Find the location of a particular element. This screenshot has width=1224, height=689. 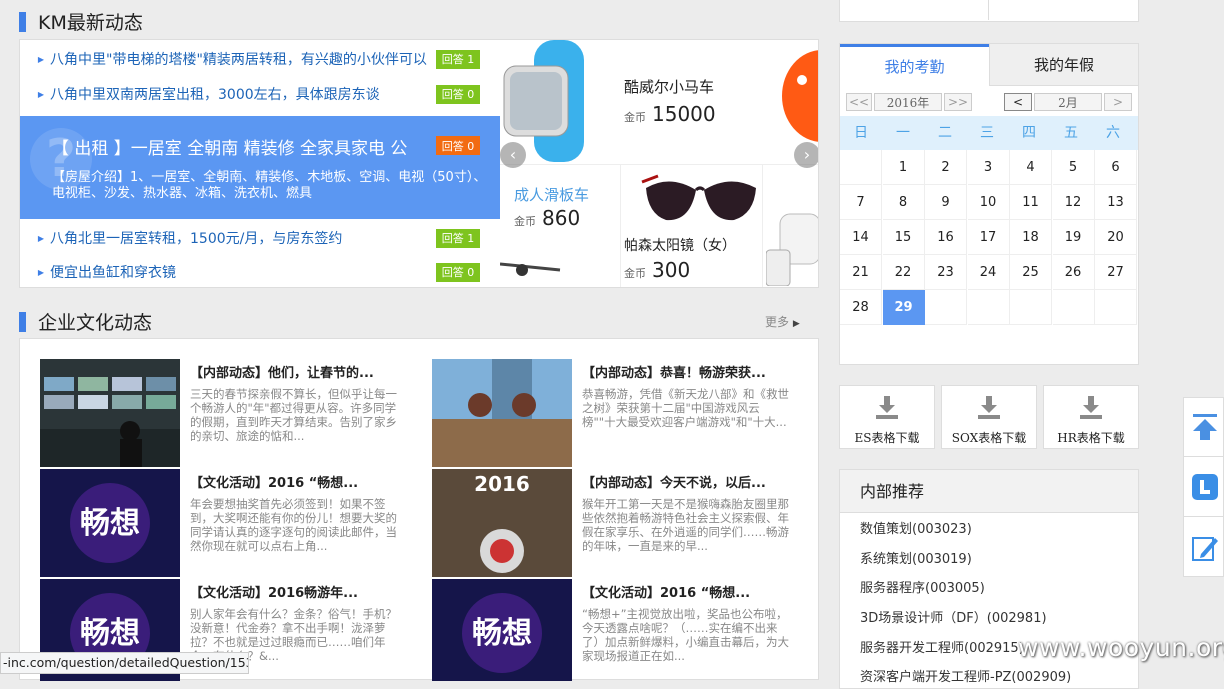

calendar-day: 6 is located at coordinates (1116, 167).